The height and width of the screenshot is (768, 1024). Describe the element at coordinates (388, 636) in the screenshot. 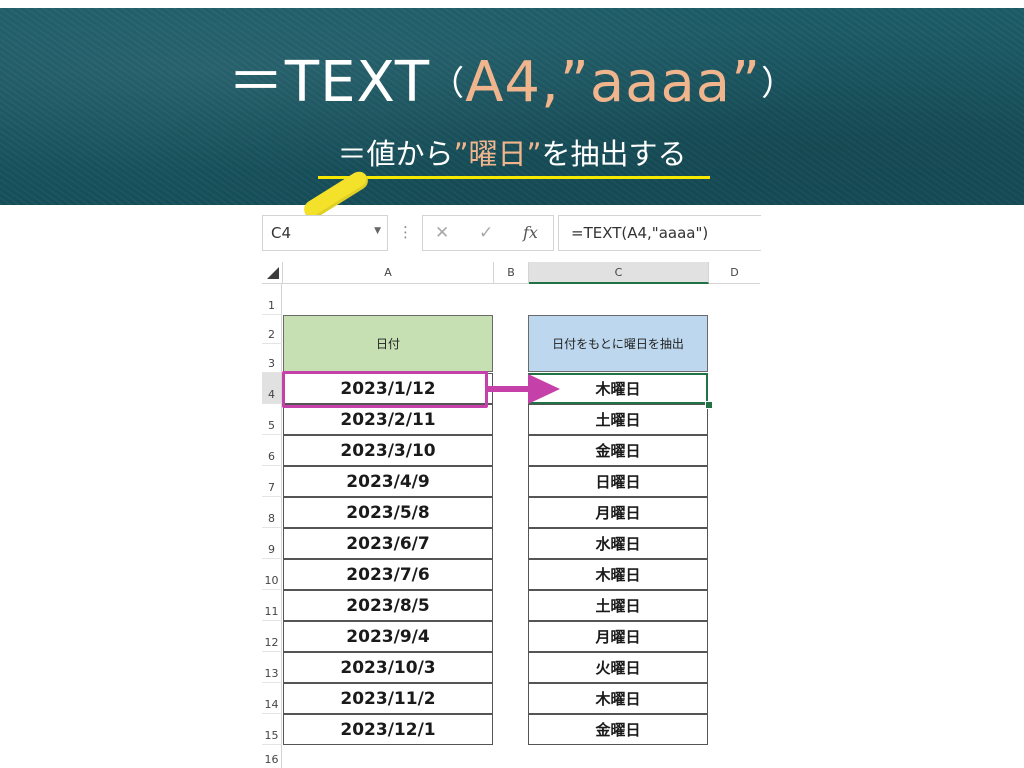

I see `date-cell: 2023/9/4` at that location.